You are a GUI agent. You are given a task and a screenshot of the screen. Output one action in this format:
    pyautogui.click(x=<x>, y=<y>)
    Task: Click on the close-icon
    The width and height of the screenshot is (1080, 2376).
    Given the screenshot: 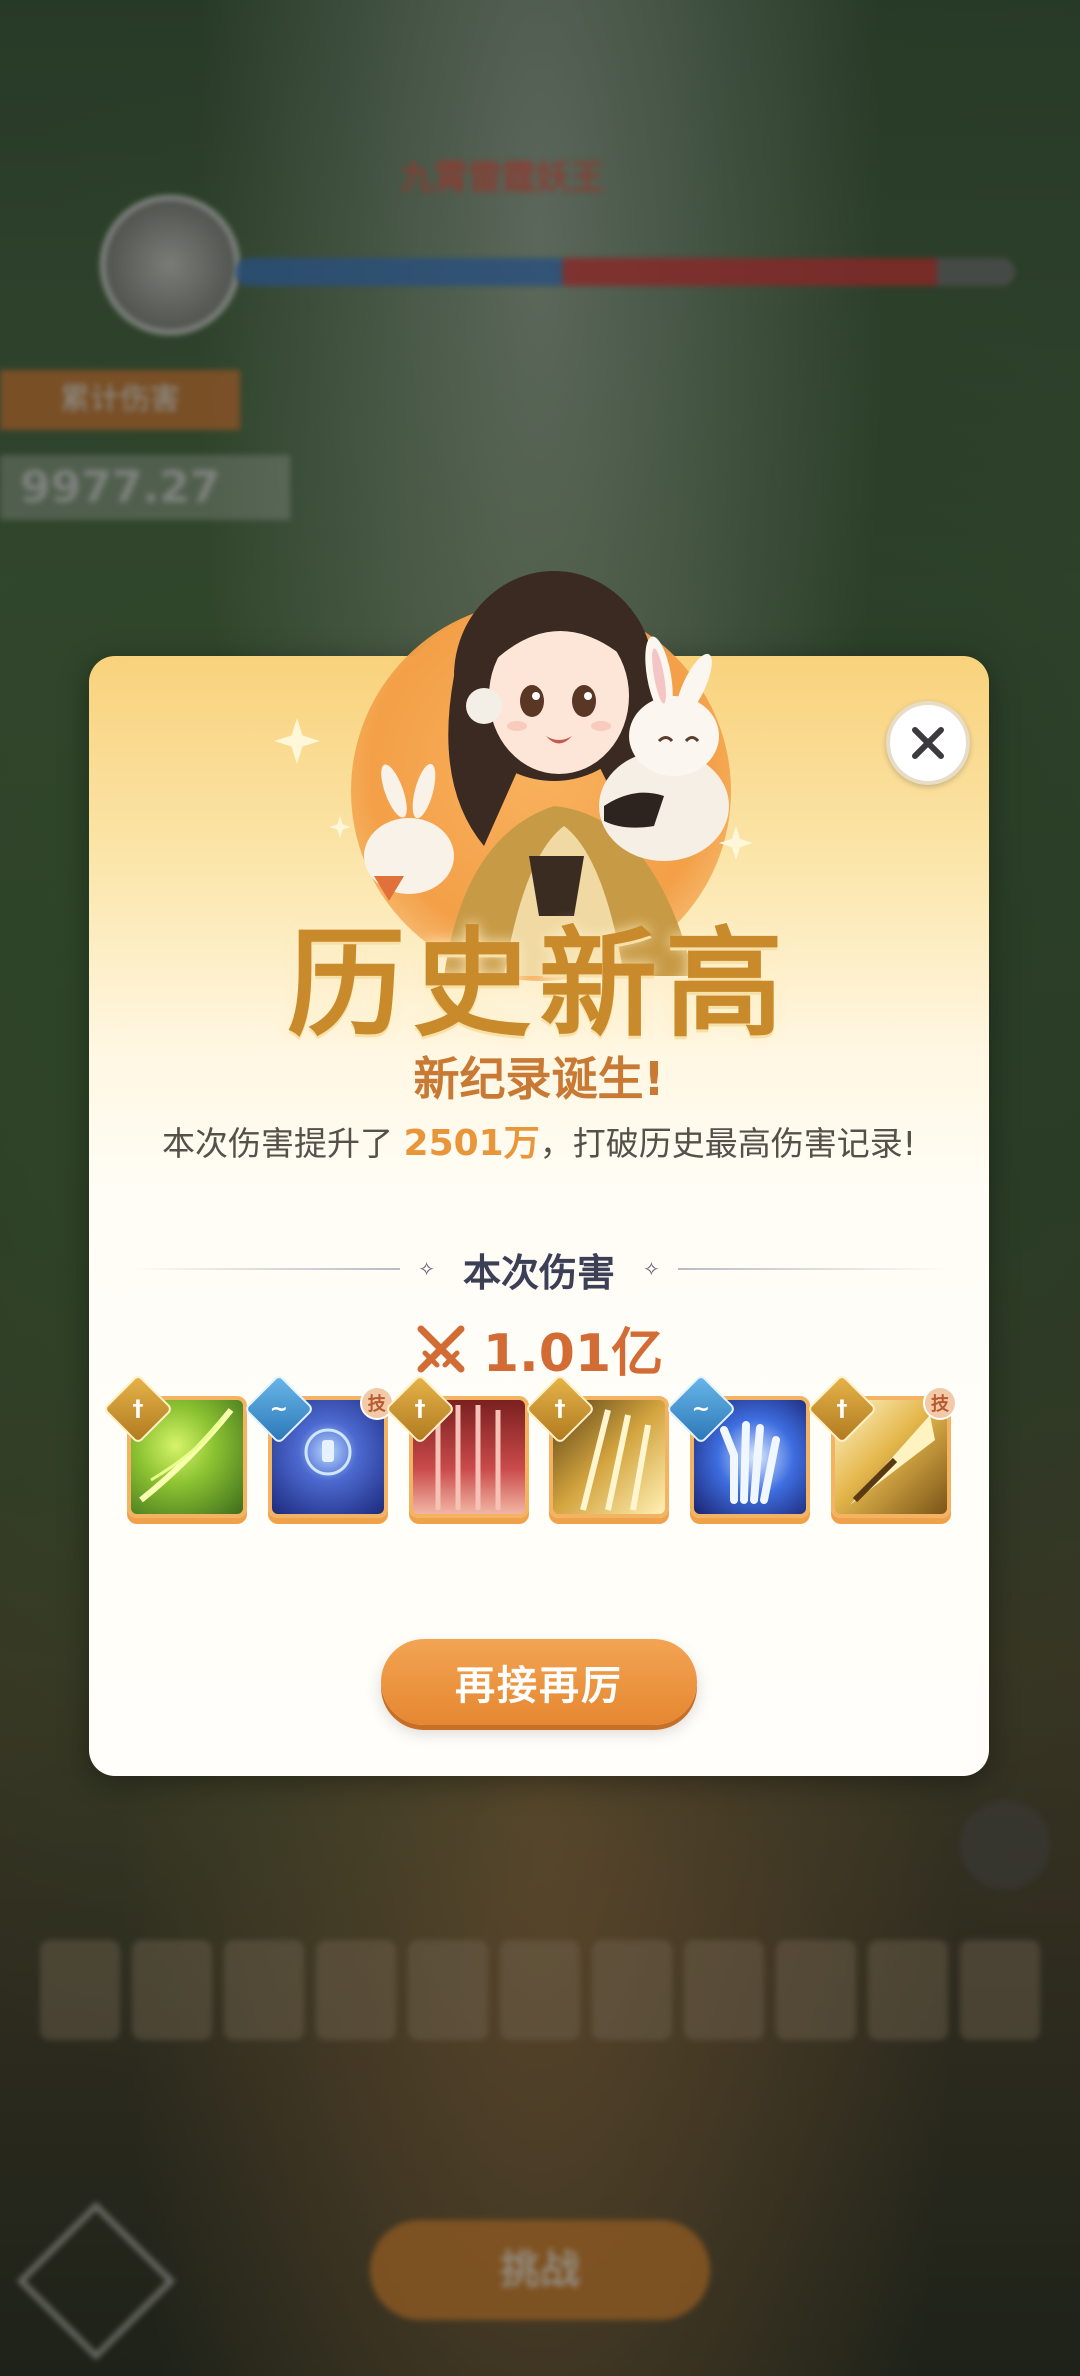 What is the action you would take?
    pyautogui.click(x=928, y=743)
    